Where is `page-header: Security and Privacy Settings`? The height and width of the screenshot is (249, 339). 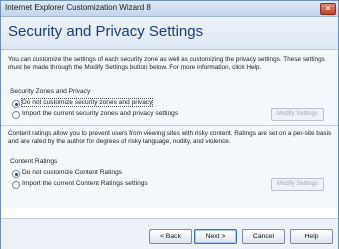 page-header: Security and Privacy Settings is located at coordinates (169, 33).